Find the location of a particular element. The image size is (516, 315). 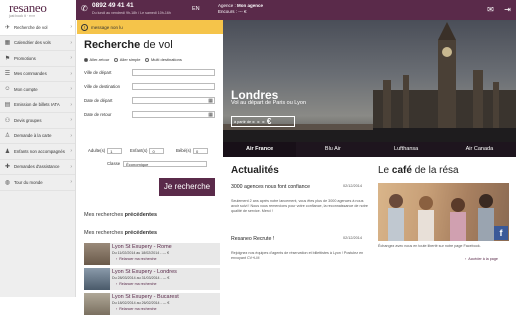

sidebar-item-iata: ▤ Emission de billets IATA › is located at coordinates (37, 105).